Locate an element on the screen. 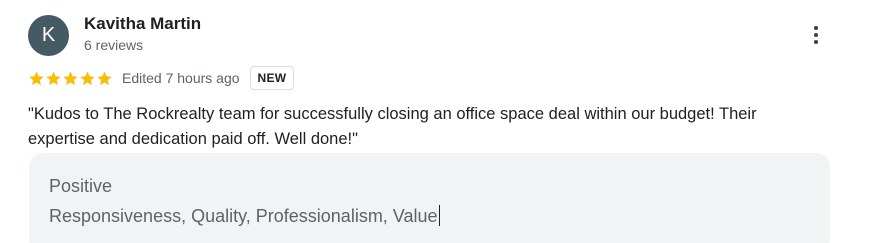 The height and width of the screenshot is (243, 871). star-rating is located at coordinates (70, 78).